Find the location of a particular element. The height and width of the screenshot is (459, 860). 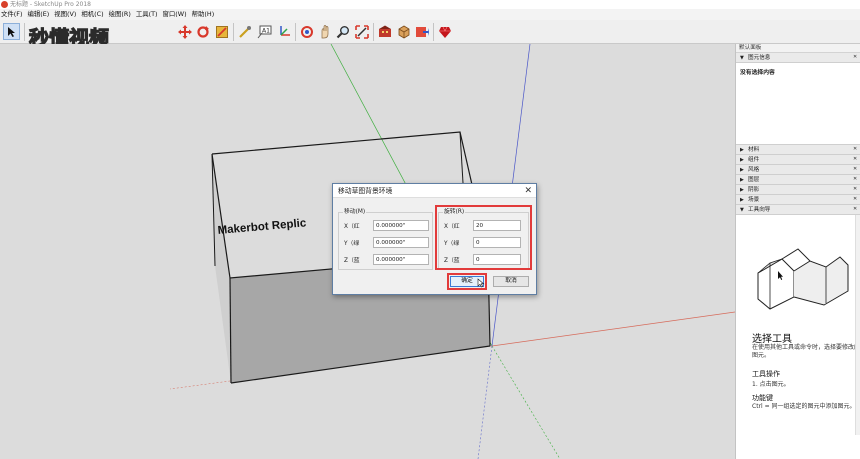

instructor-keys-item: Ctrl = 同一组选定的图元中添加图元。 is located at coordinates (804, 406).